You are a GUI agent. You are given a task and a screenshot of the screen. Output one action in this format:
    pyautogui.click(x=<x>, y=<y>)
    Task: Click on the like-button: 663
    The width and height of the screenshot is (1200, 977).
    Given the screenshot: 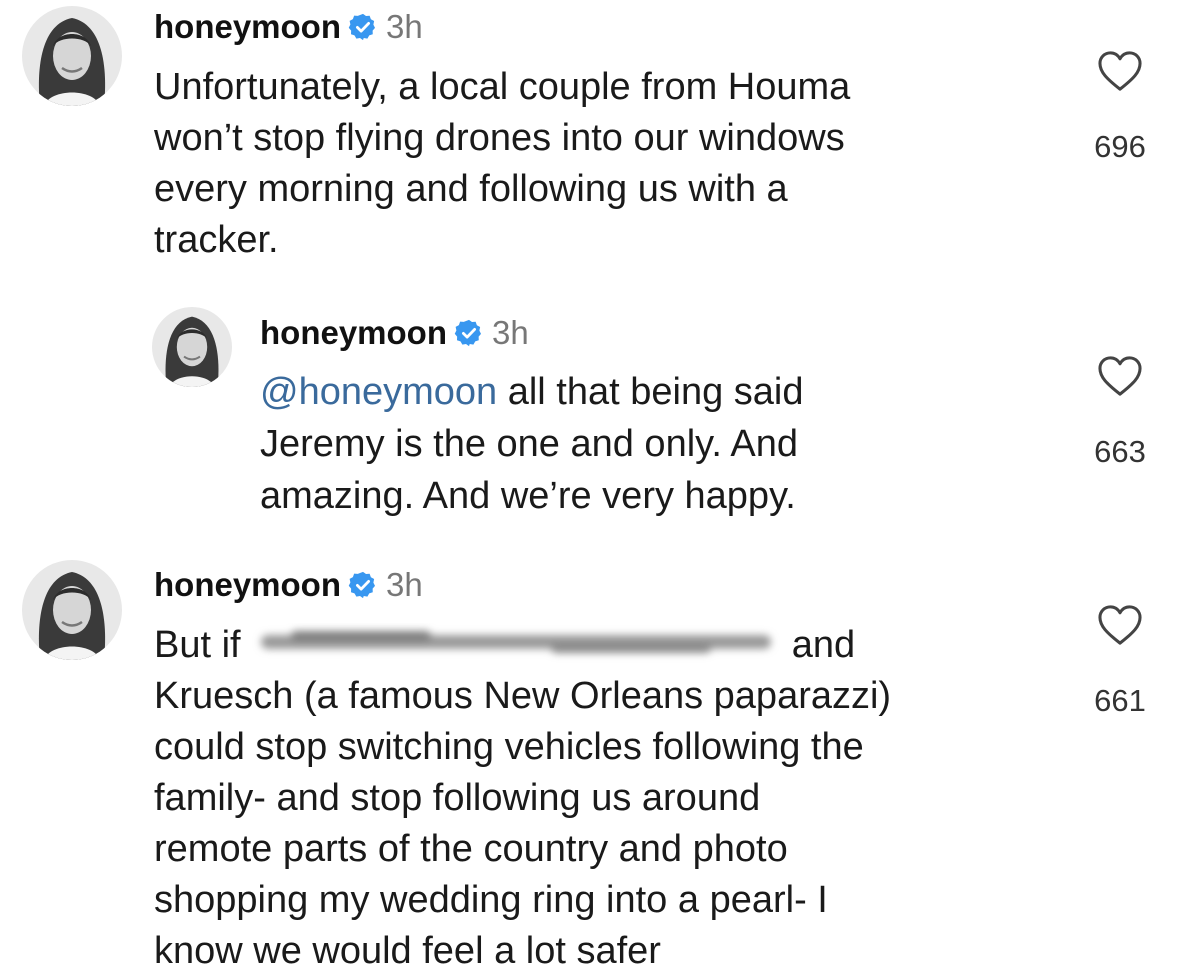 What is the action you would take?
    pyautogui.click(x=1120, y=412)
    